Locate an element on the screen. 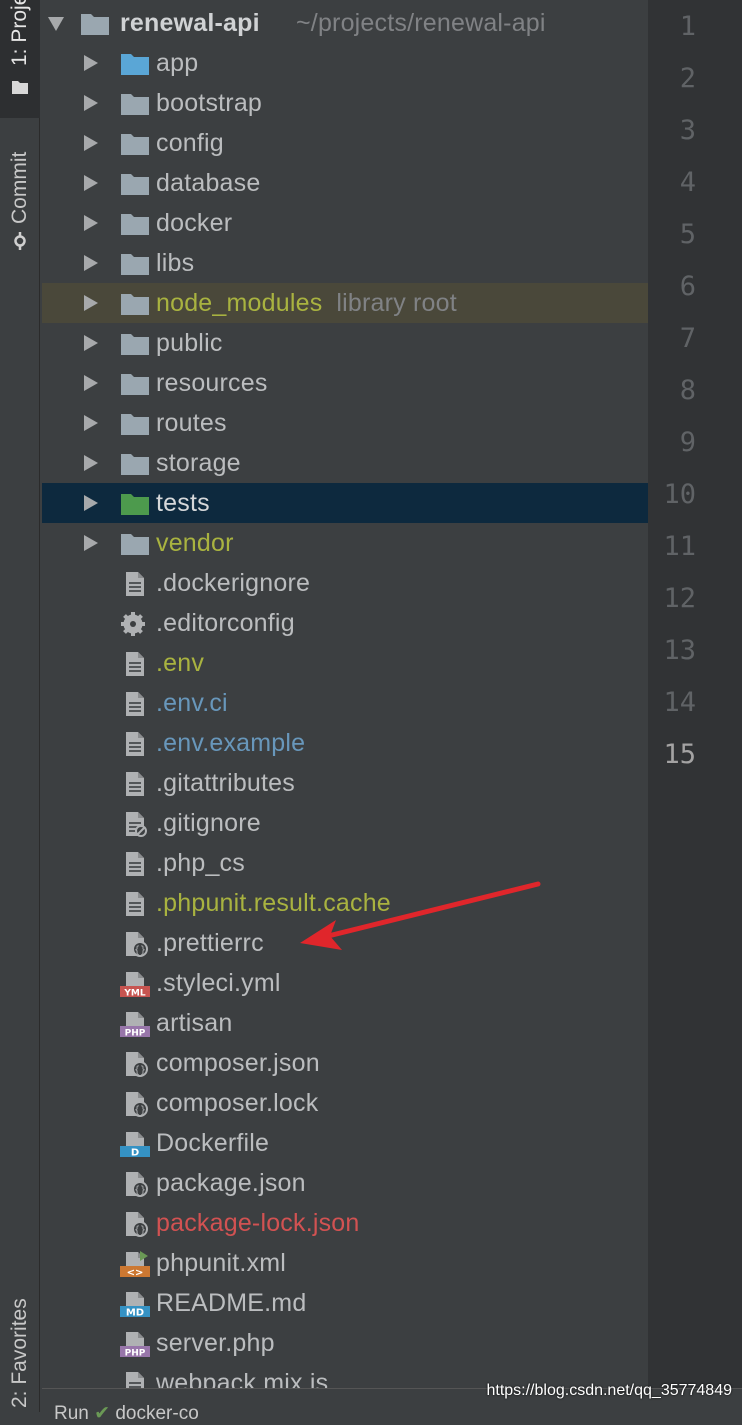 Image resolution: width=742 pixels, height=1425 pixels. tree-folder-row: resources is located at coordinates (345, 383).